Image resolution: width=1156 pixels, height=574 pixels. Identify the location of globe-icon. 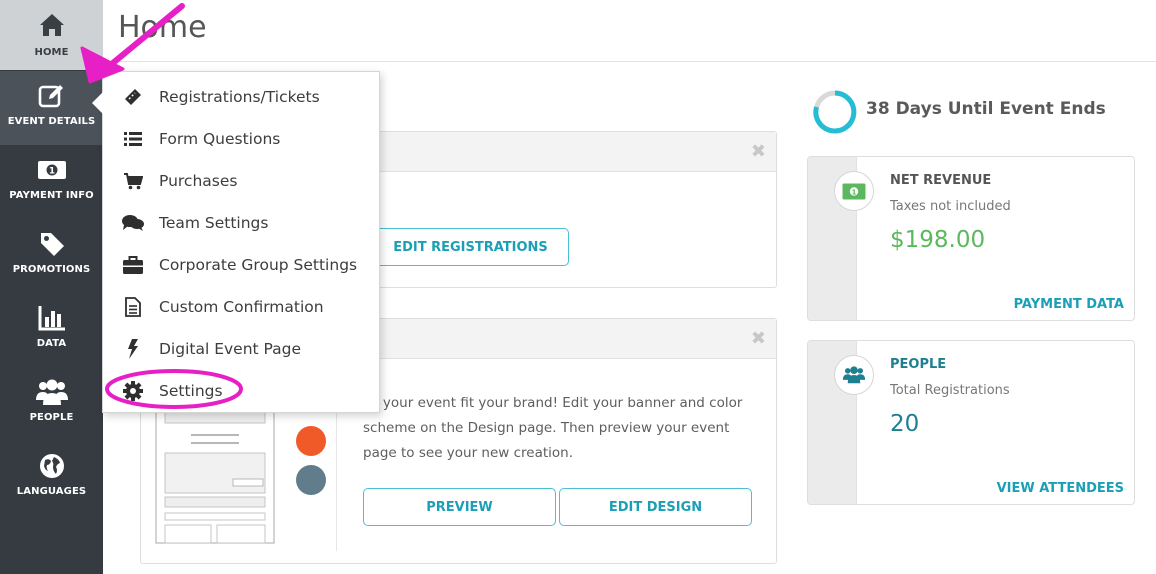
(51, 466).